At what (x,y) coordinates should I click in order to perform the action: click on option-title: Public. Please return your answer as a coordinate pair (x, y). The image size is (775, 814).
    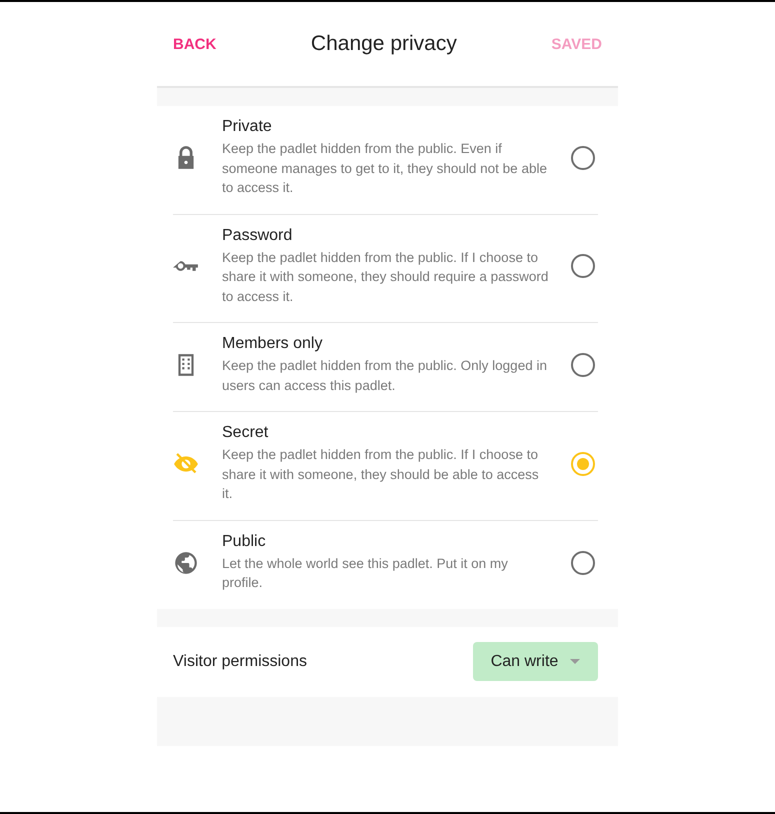
    Looking at the image, I should click on (244, 541).